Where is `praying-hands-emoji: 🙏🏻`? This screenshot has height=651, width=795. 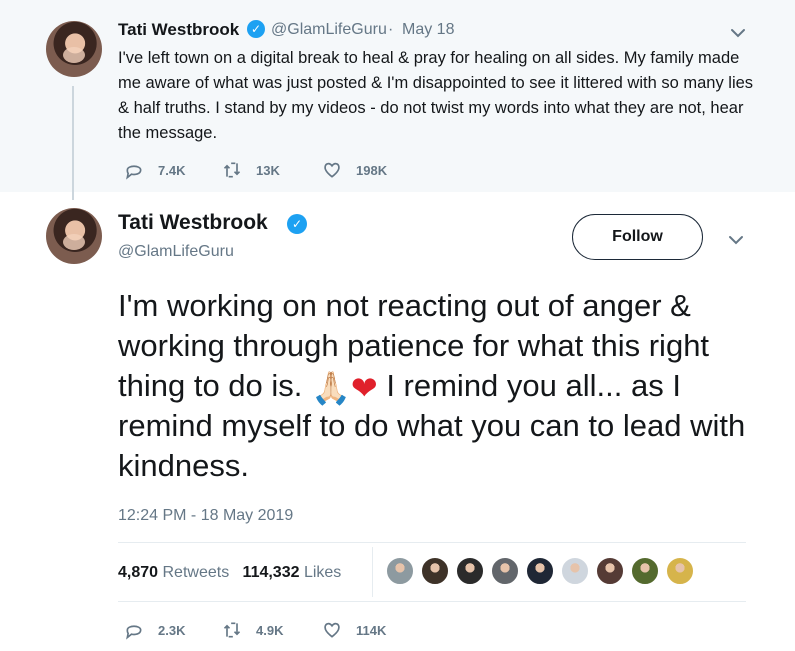
praying-hands-emoji: 🙏🏻 is located at coordinates (331, 388).